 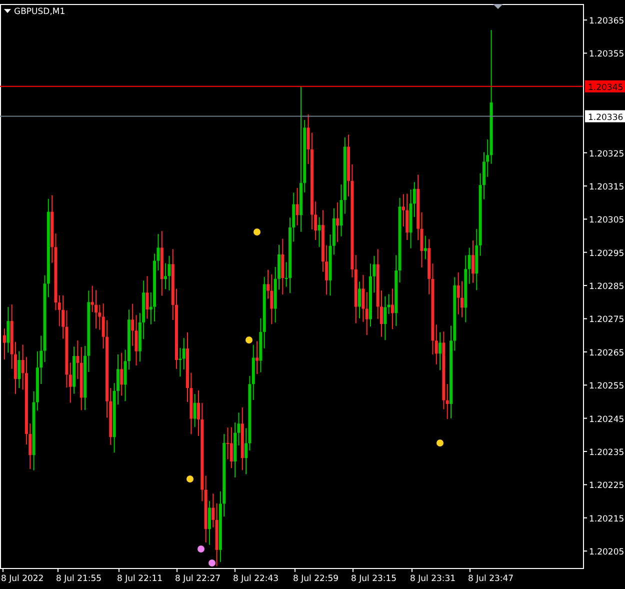 I want to click on time-label: 8 Jul 23:47, so click(x=491, y=579).